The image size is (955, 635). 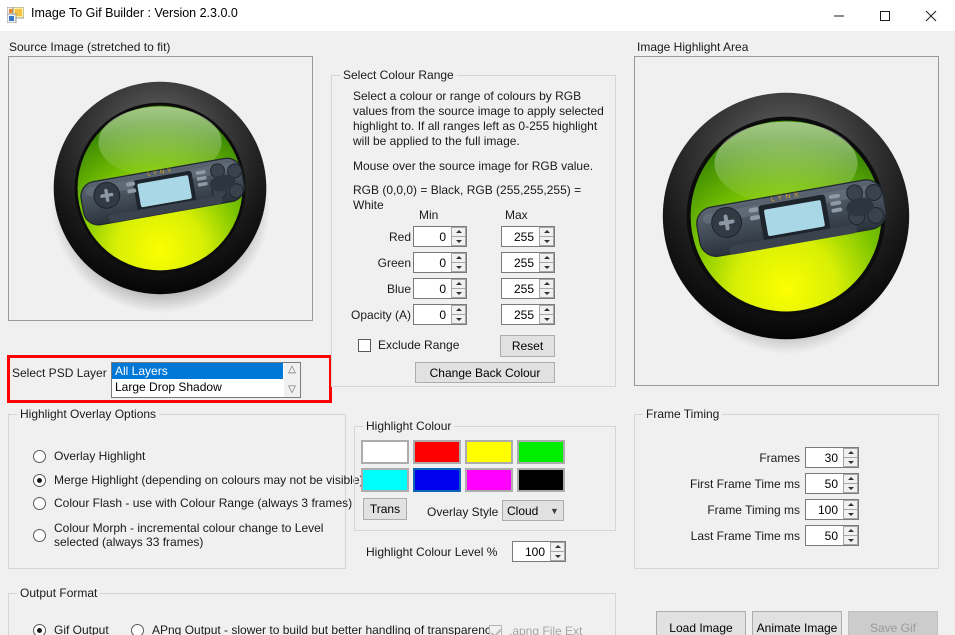 I want to click on swatch-magenta, so click(x=489, y=480).